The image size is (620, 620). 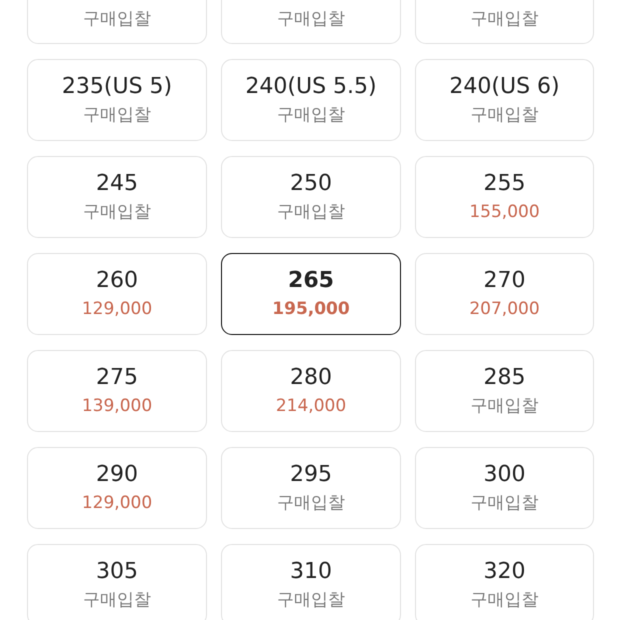 What do you see at coordinates (311, 475) in the screenshot?
I see `size-label: 295` at bounding box center [311, 475].